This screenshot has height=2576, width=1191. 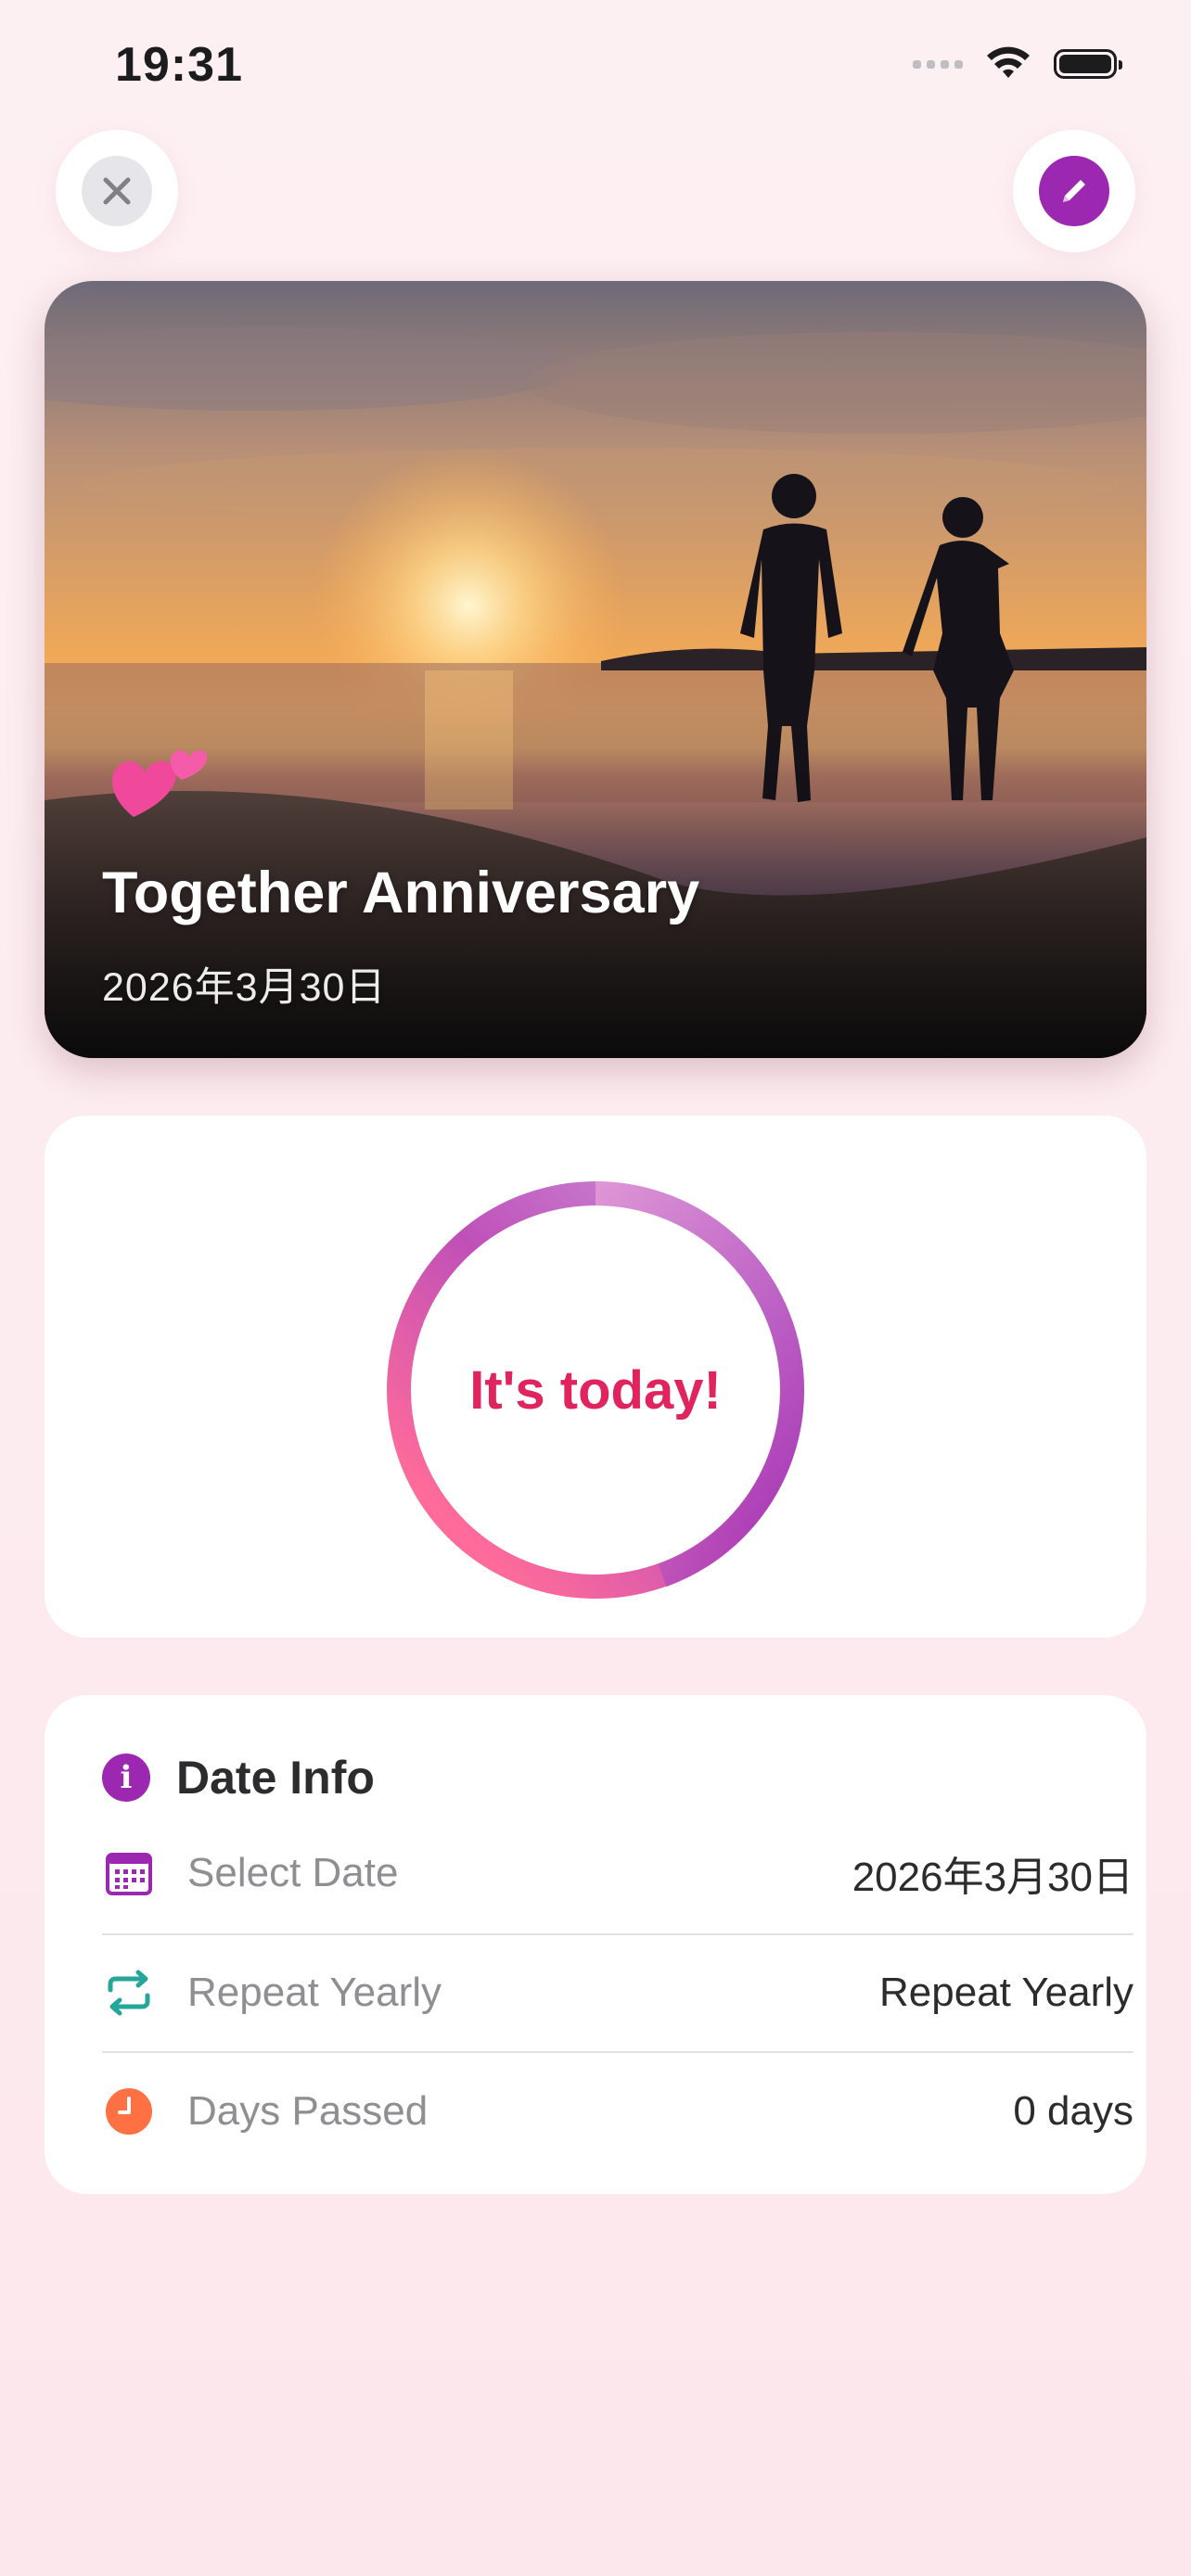 I want to click on close-icon, so click(x=117, y=191).